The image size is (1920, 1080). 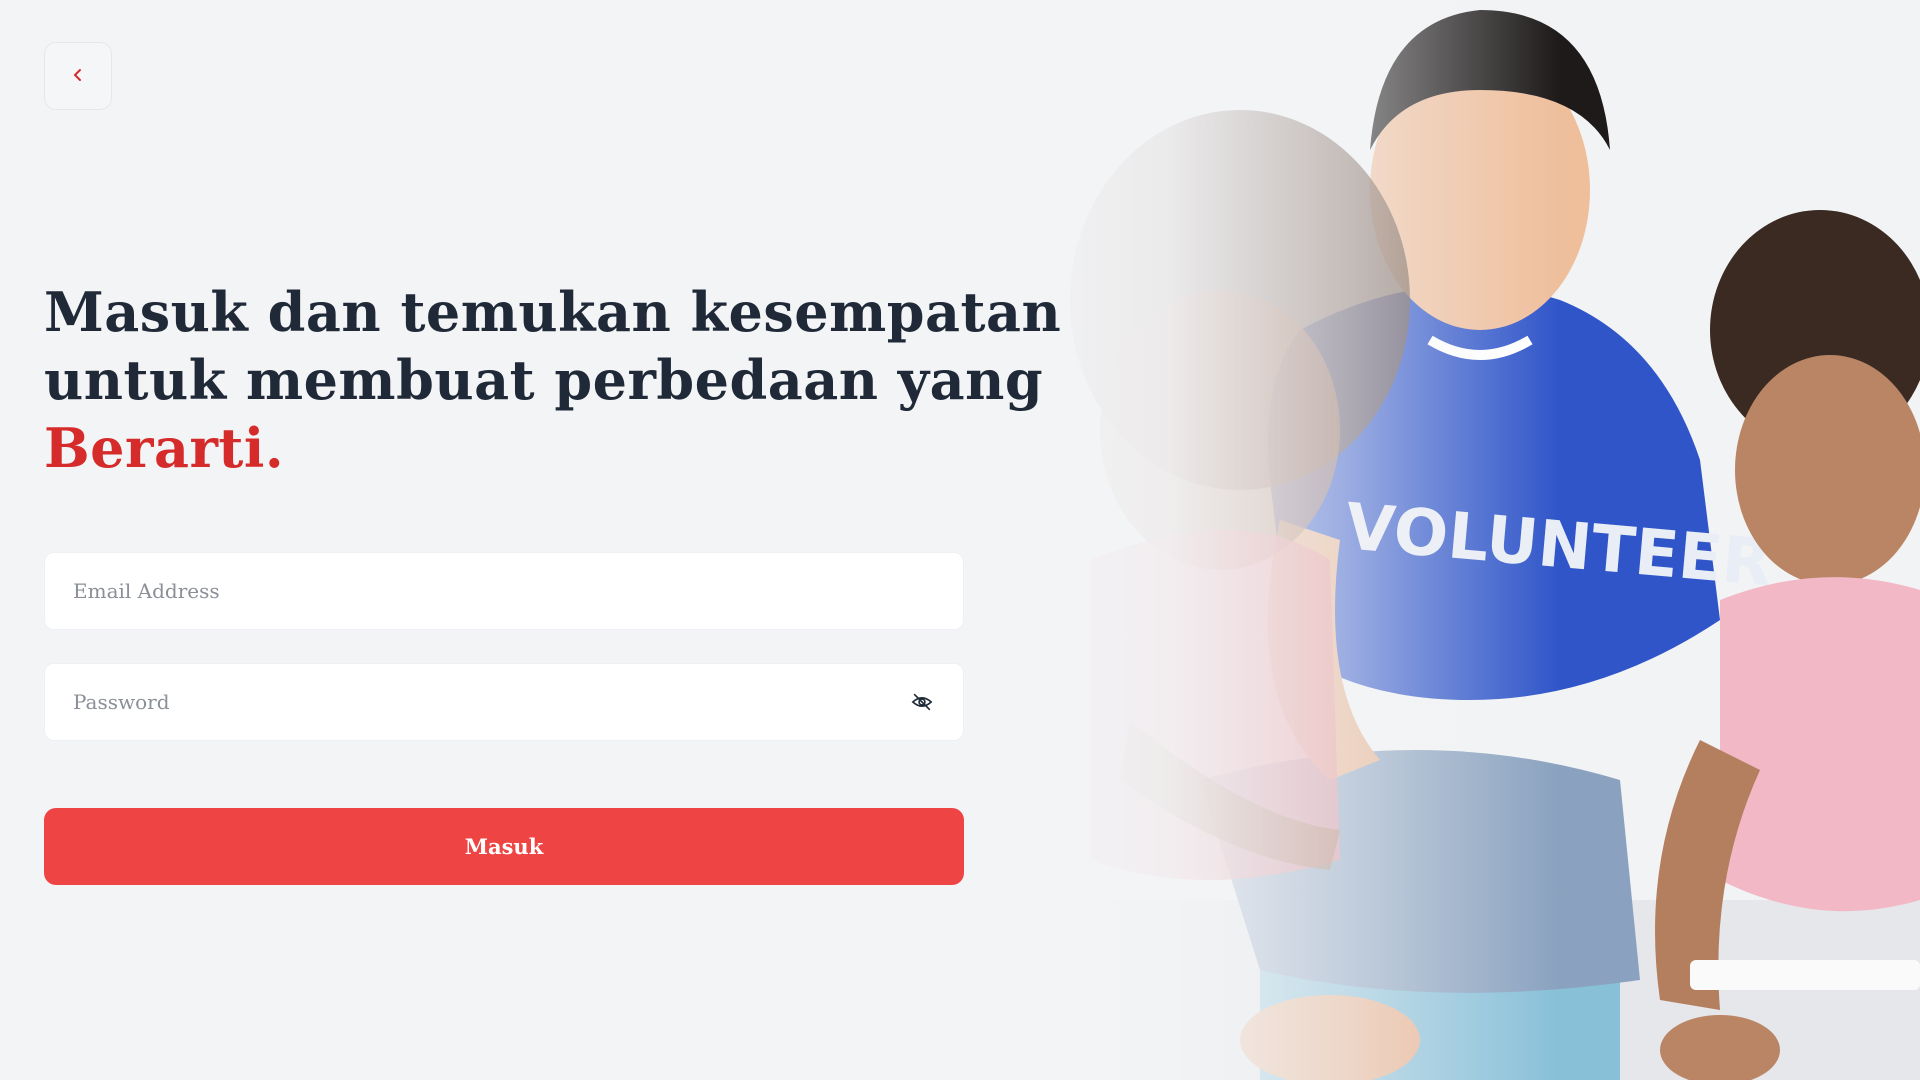 I want to click on chevron-left-icon, so click(x=78, y=76).